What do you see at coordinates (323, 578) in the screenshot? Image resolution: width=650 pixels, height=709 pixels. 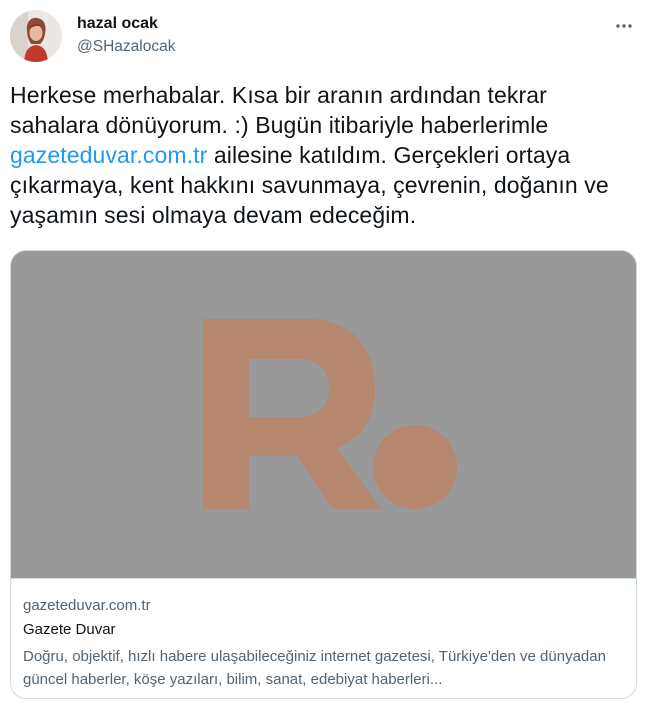 I see `card-divider` at bounding box center [323, 578].